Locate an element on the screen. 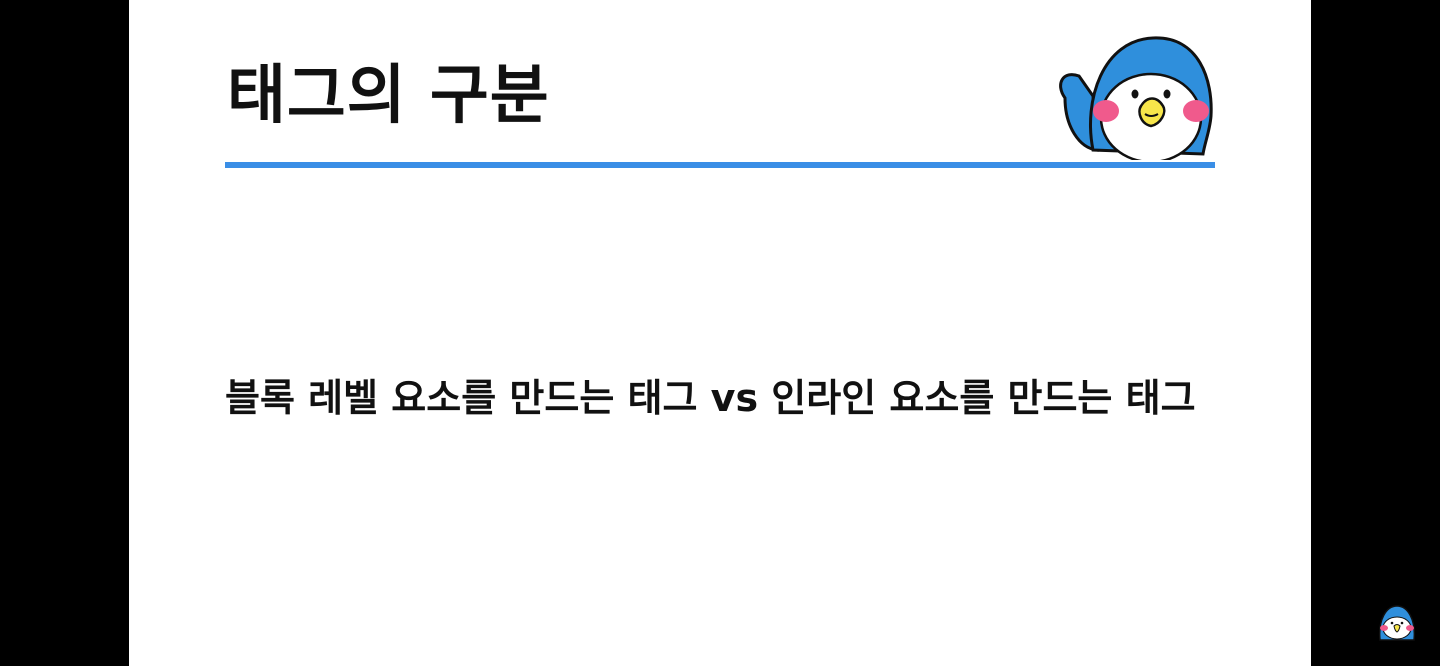  penguin-channel-icon is located at coordinates (1397, 623).